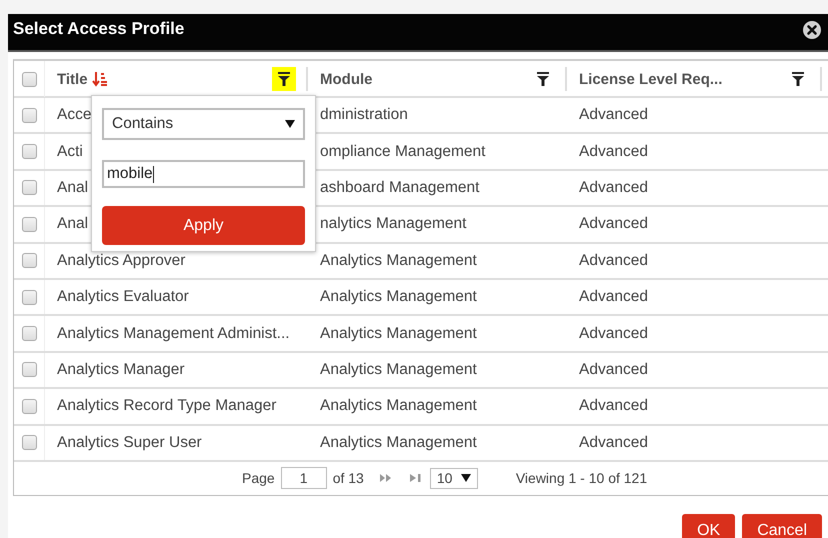  What do you see at coordinates (29, 79) in the screenshot?
I see `select-all-checkbox` at bounding box center [29, 79].